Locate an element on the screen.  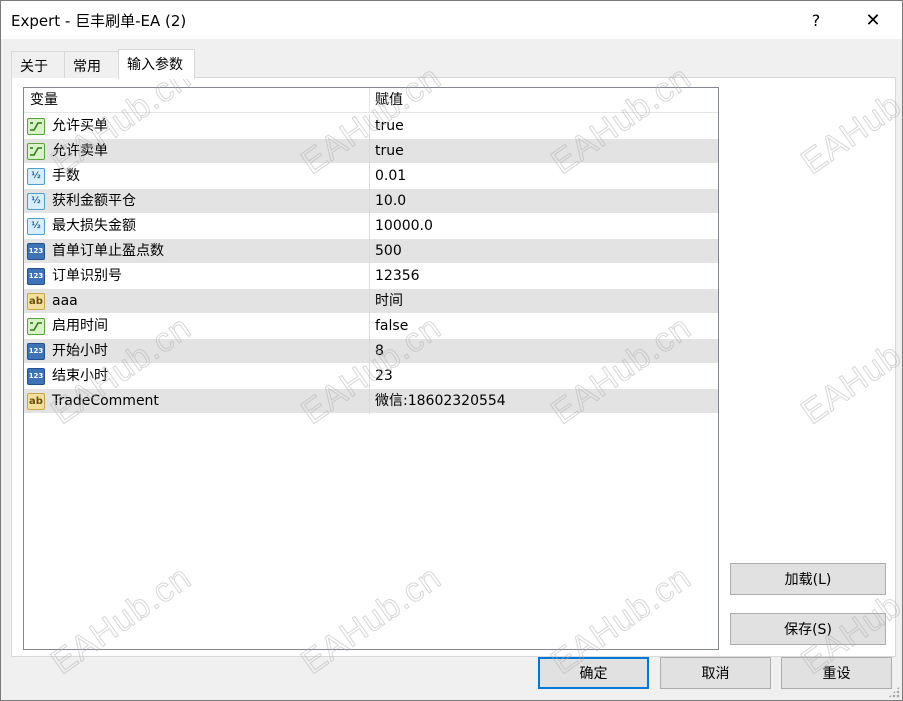
table-row: ½ 获利金额平仓 10.0 is located at coordinates (371, 201).